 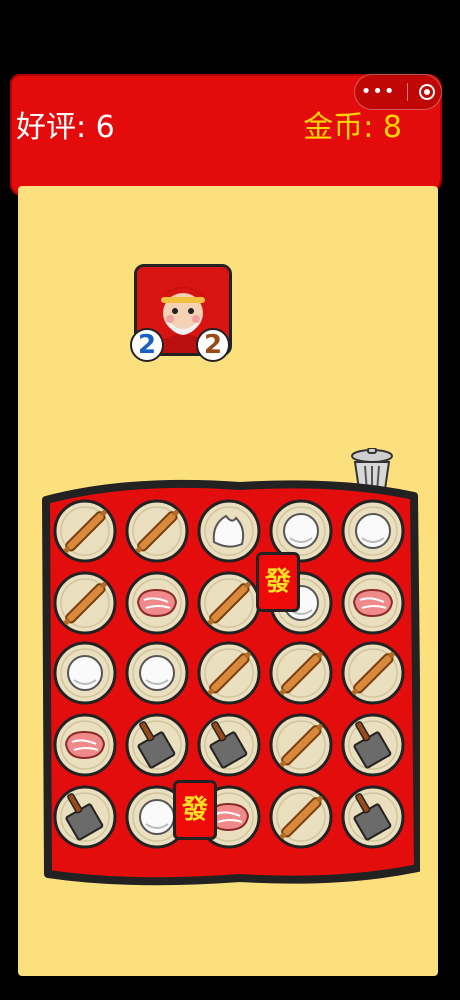 What do you see at coordinates (398, 92) in the screenshot?
I see `mini-program-capsule: •••` at bounding box center [398, 92].